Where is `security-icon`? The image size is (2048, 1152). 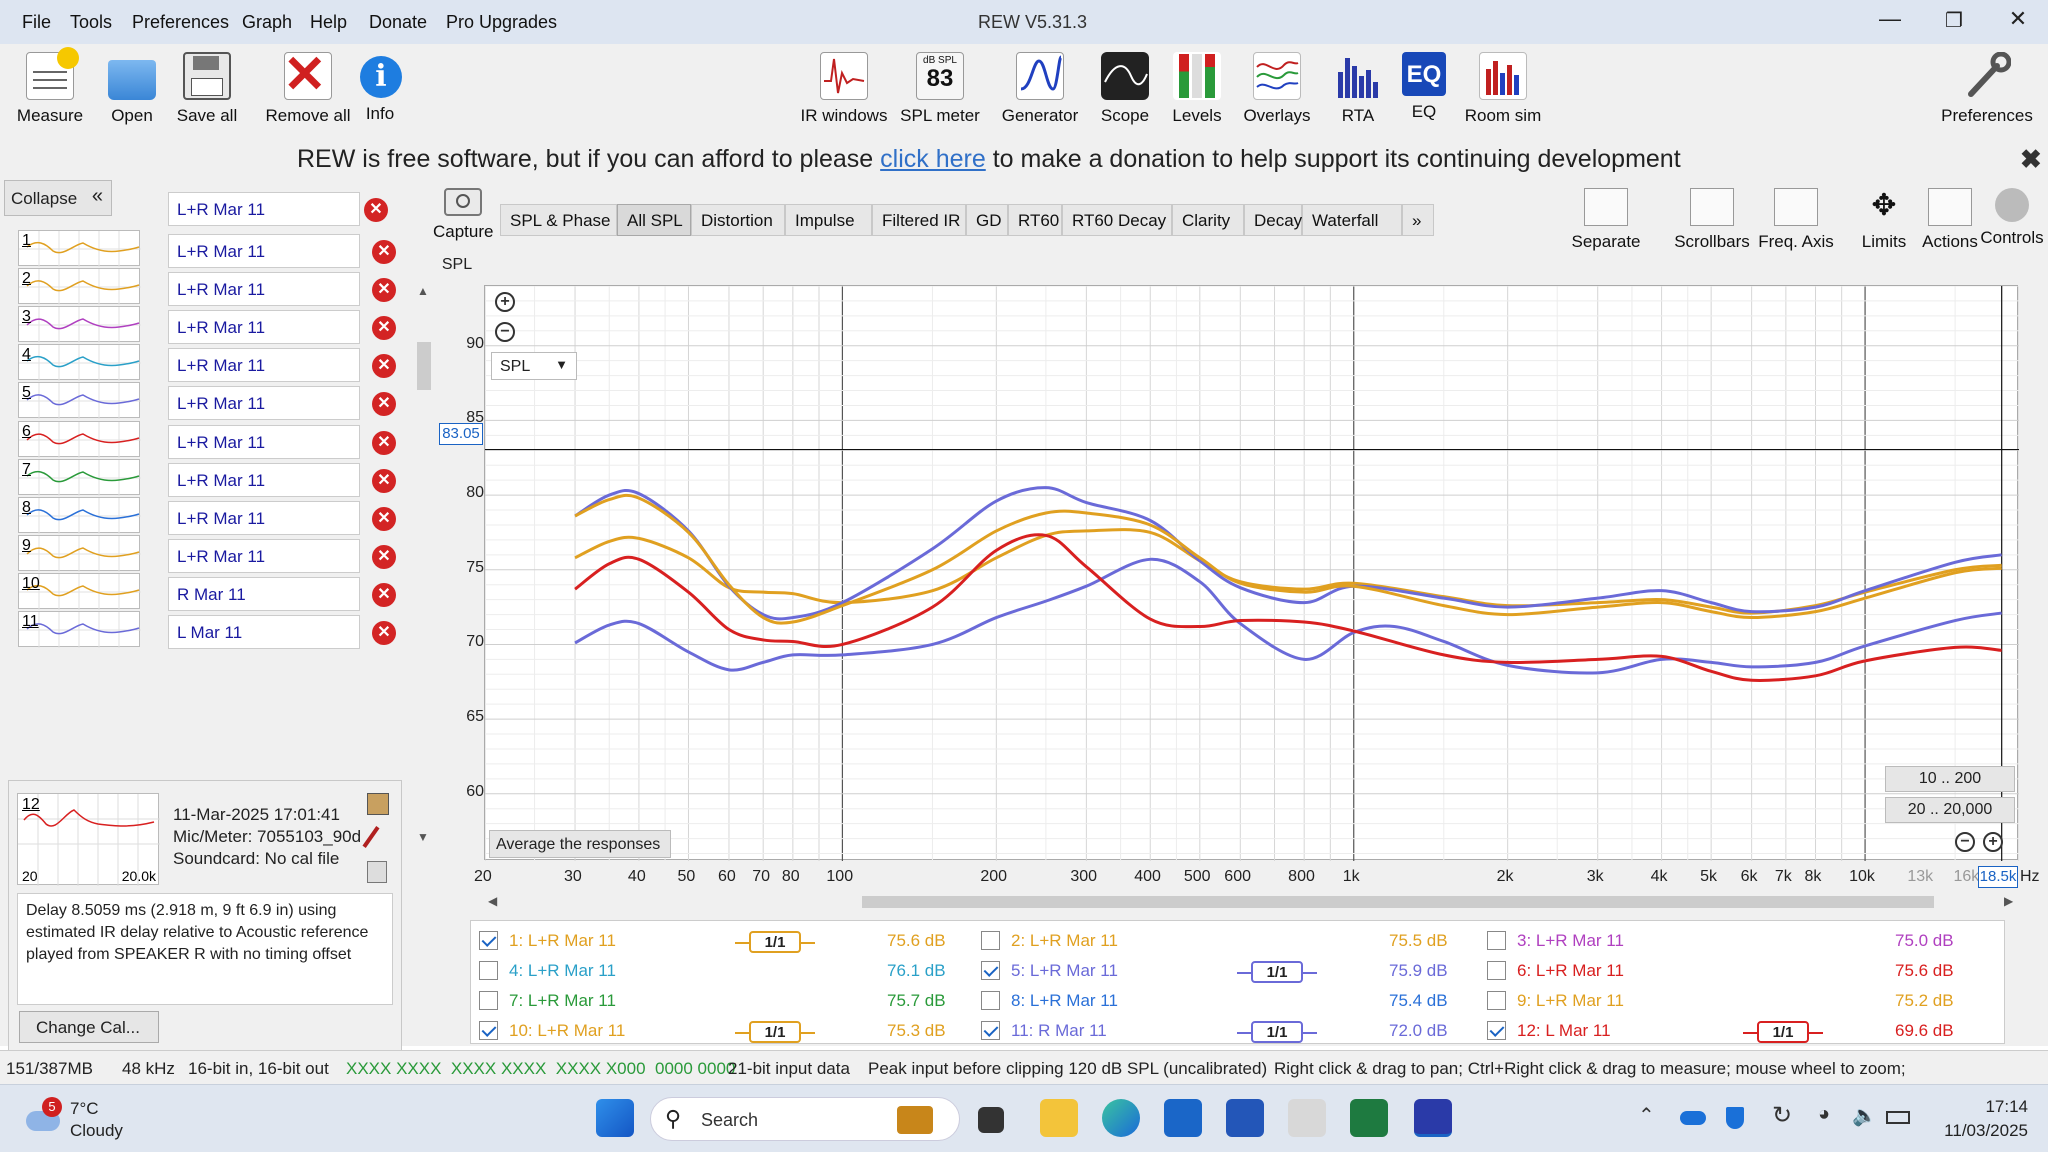
security-icon is located at coordinates (1735, 1118).